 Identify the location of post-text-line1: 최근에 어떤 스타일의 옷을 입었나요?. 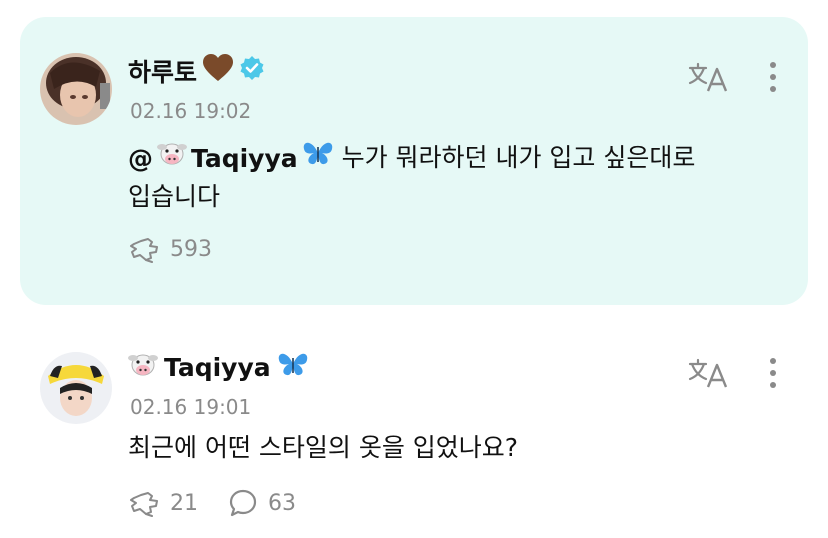
(323, 447).